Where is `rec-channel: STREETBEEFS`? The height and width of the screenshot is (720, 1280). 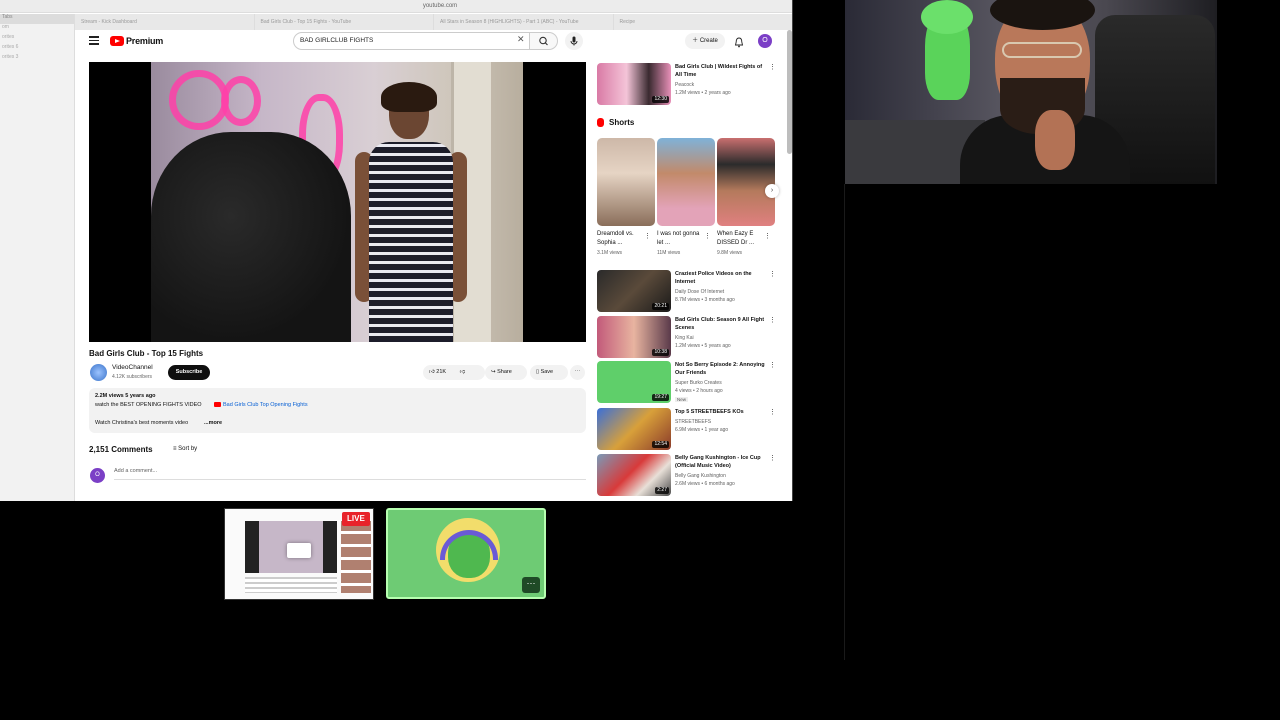 rec-channel: STREETBEEFS is located at coordinates (693, 422).